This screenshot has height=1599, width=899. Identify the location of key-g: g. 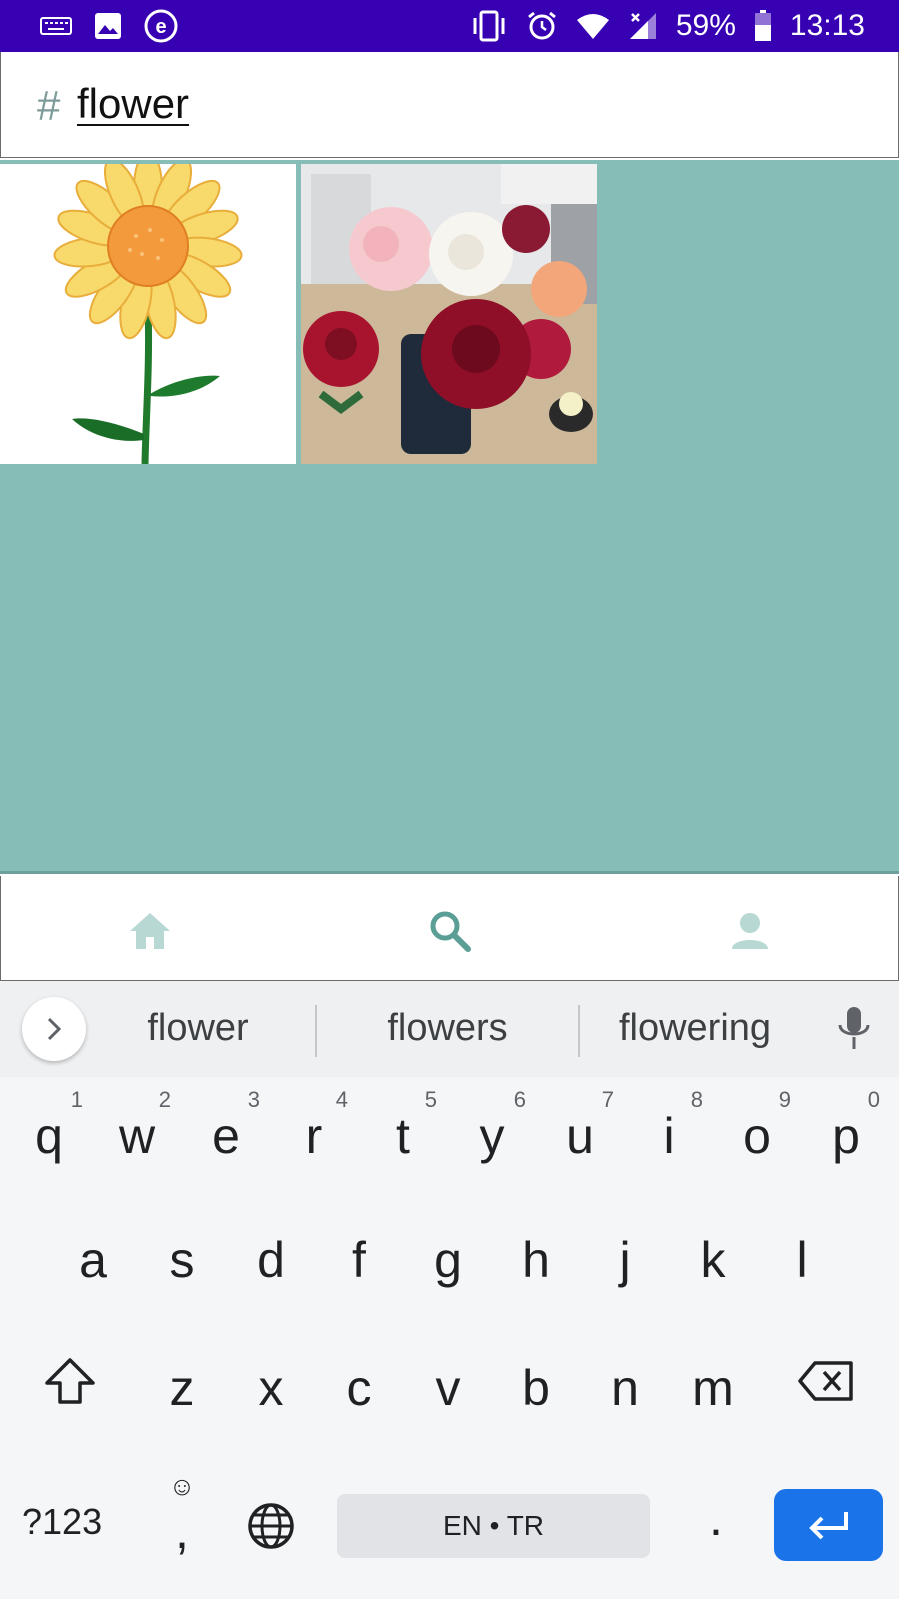
(448, 1253).